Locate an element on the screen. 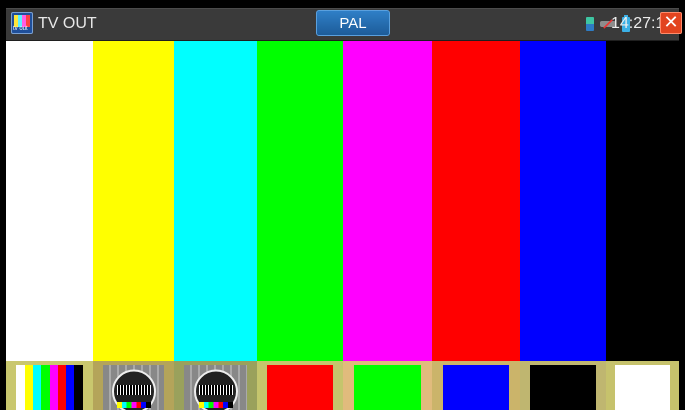  status-bar: tv out TV OUT PAL 14:27:19 ✕ is located at coordinates (344, 24).